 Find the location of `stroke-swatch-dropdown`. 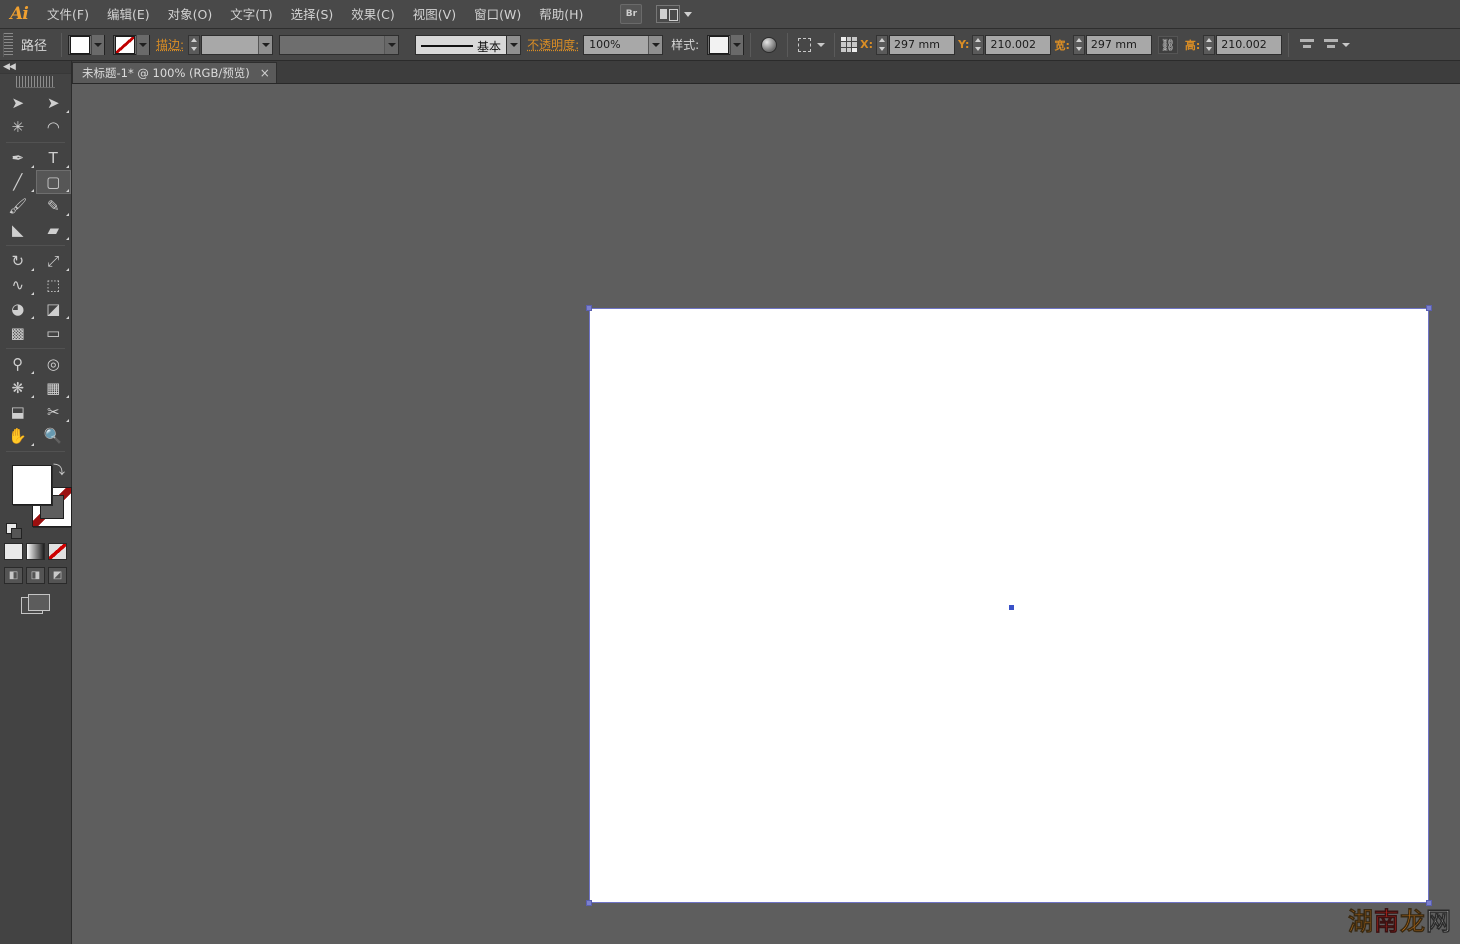

stroke-swatch-dropdown is located at coordinates (143, 44).